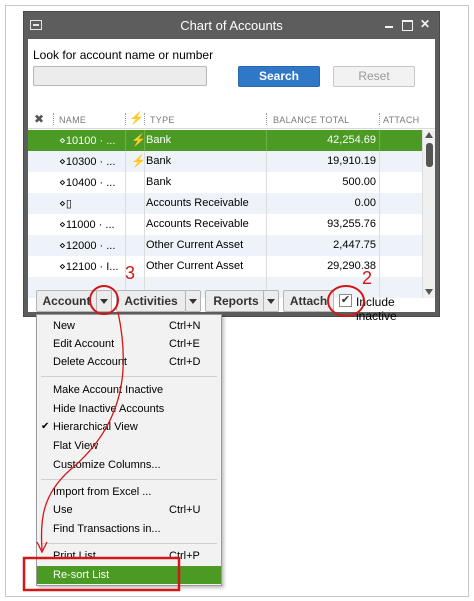 The image size is (474, 601). What do you see at coordinates (425, 24) in the screenshot?
I see `close-icon: ✕` at bounding box center [425, 24].